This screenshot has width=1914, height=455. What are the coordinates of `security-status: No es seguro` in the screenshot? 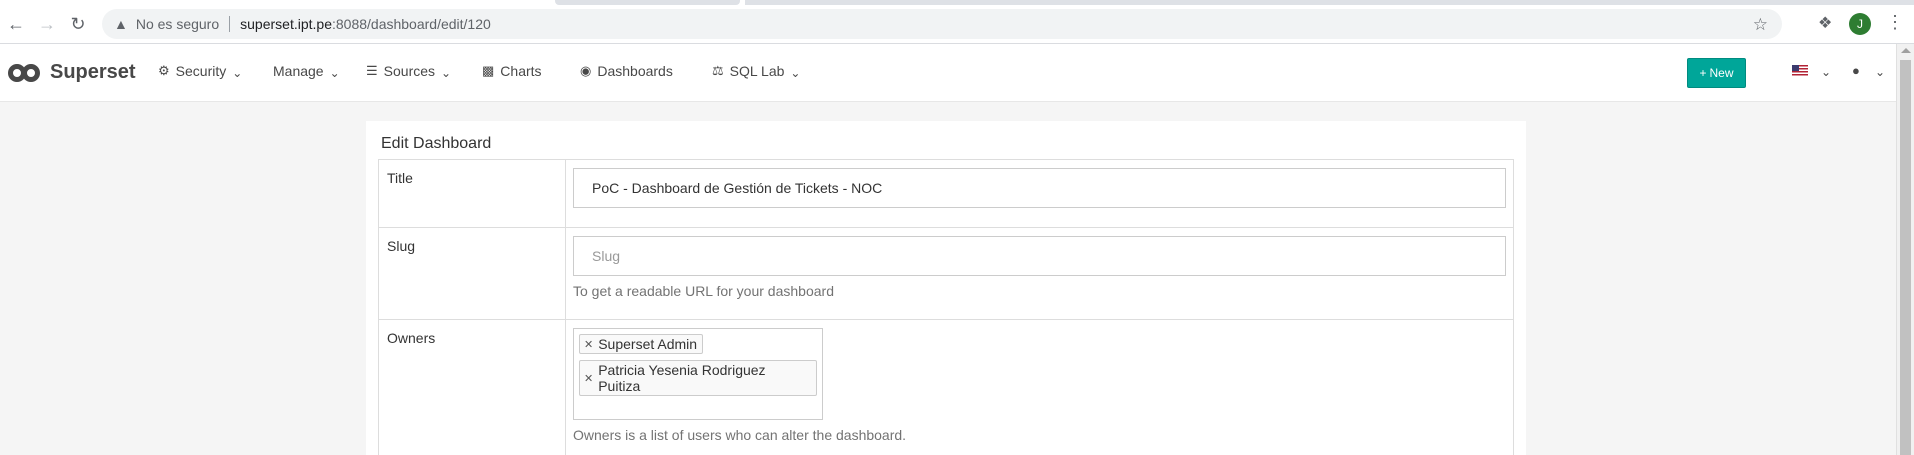 It's located at (177, 24).